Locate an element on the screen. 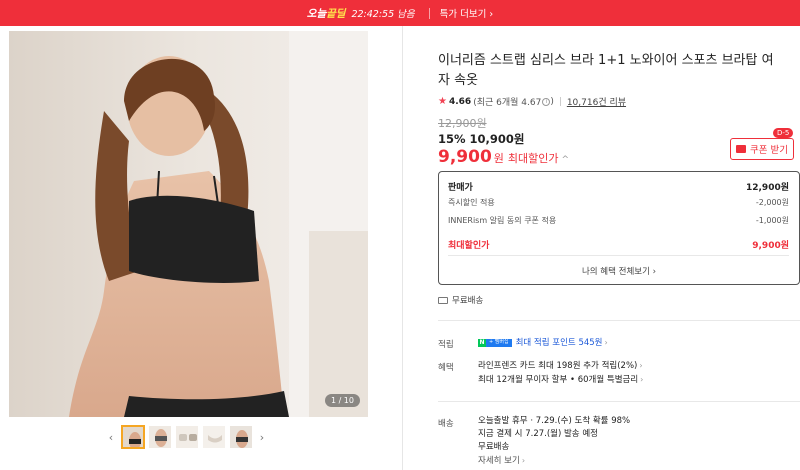 The image size is (800, 470). deal-banner: 오늘끝딜 22:42:55 남음 특가 더보기 › is located at coordinates (400, 13).